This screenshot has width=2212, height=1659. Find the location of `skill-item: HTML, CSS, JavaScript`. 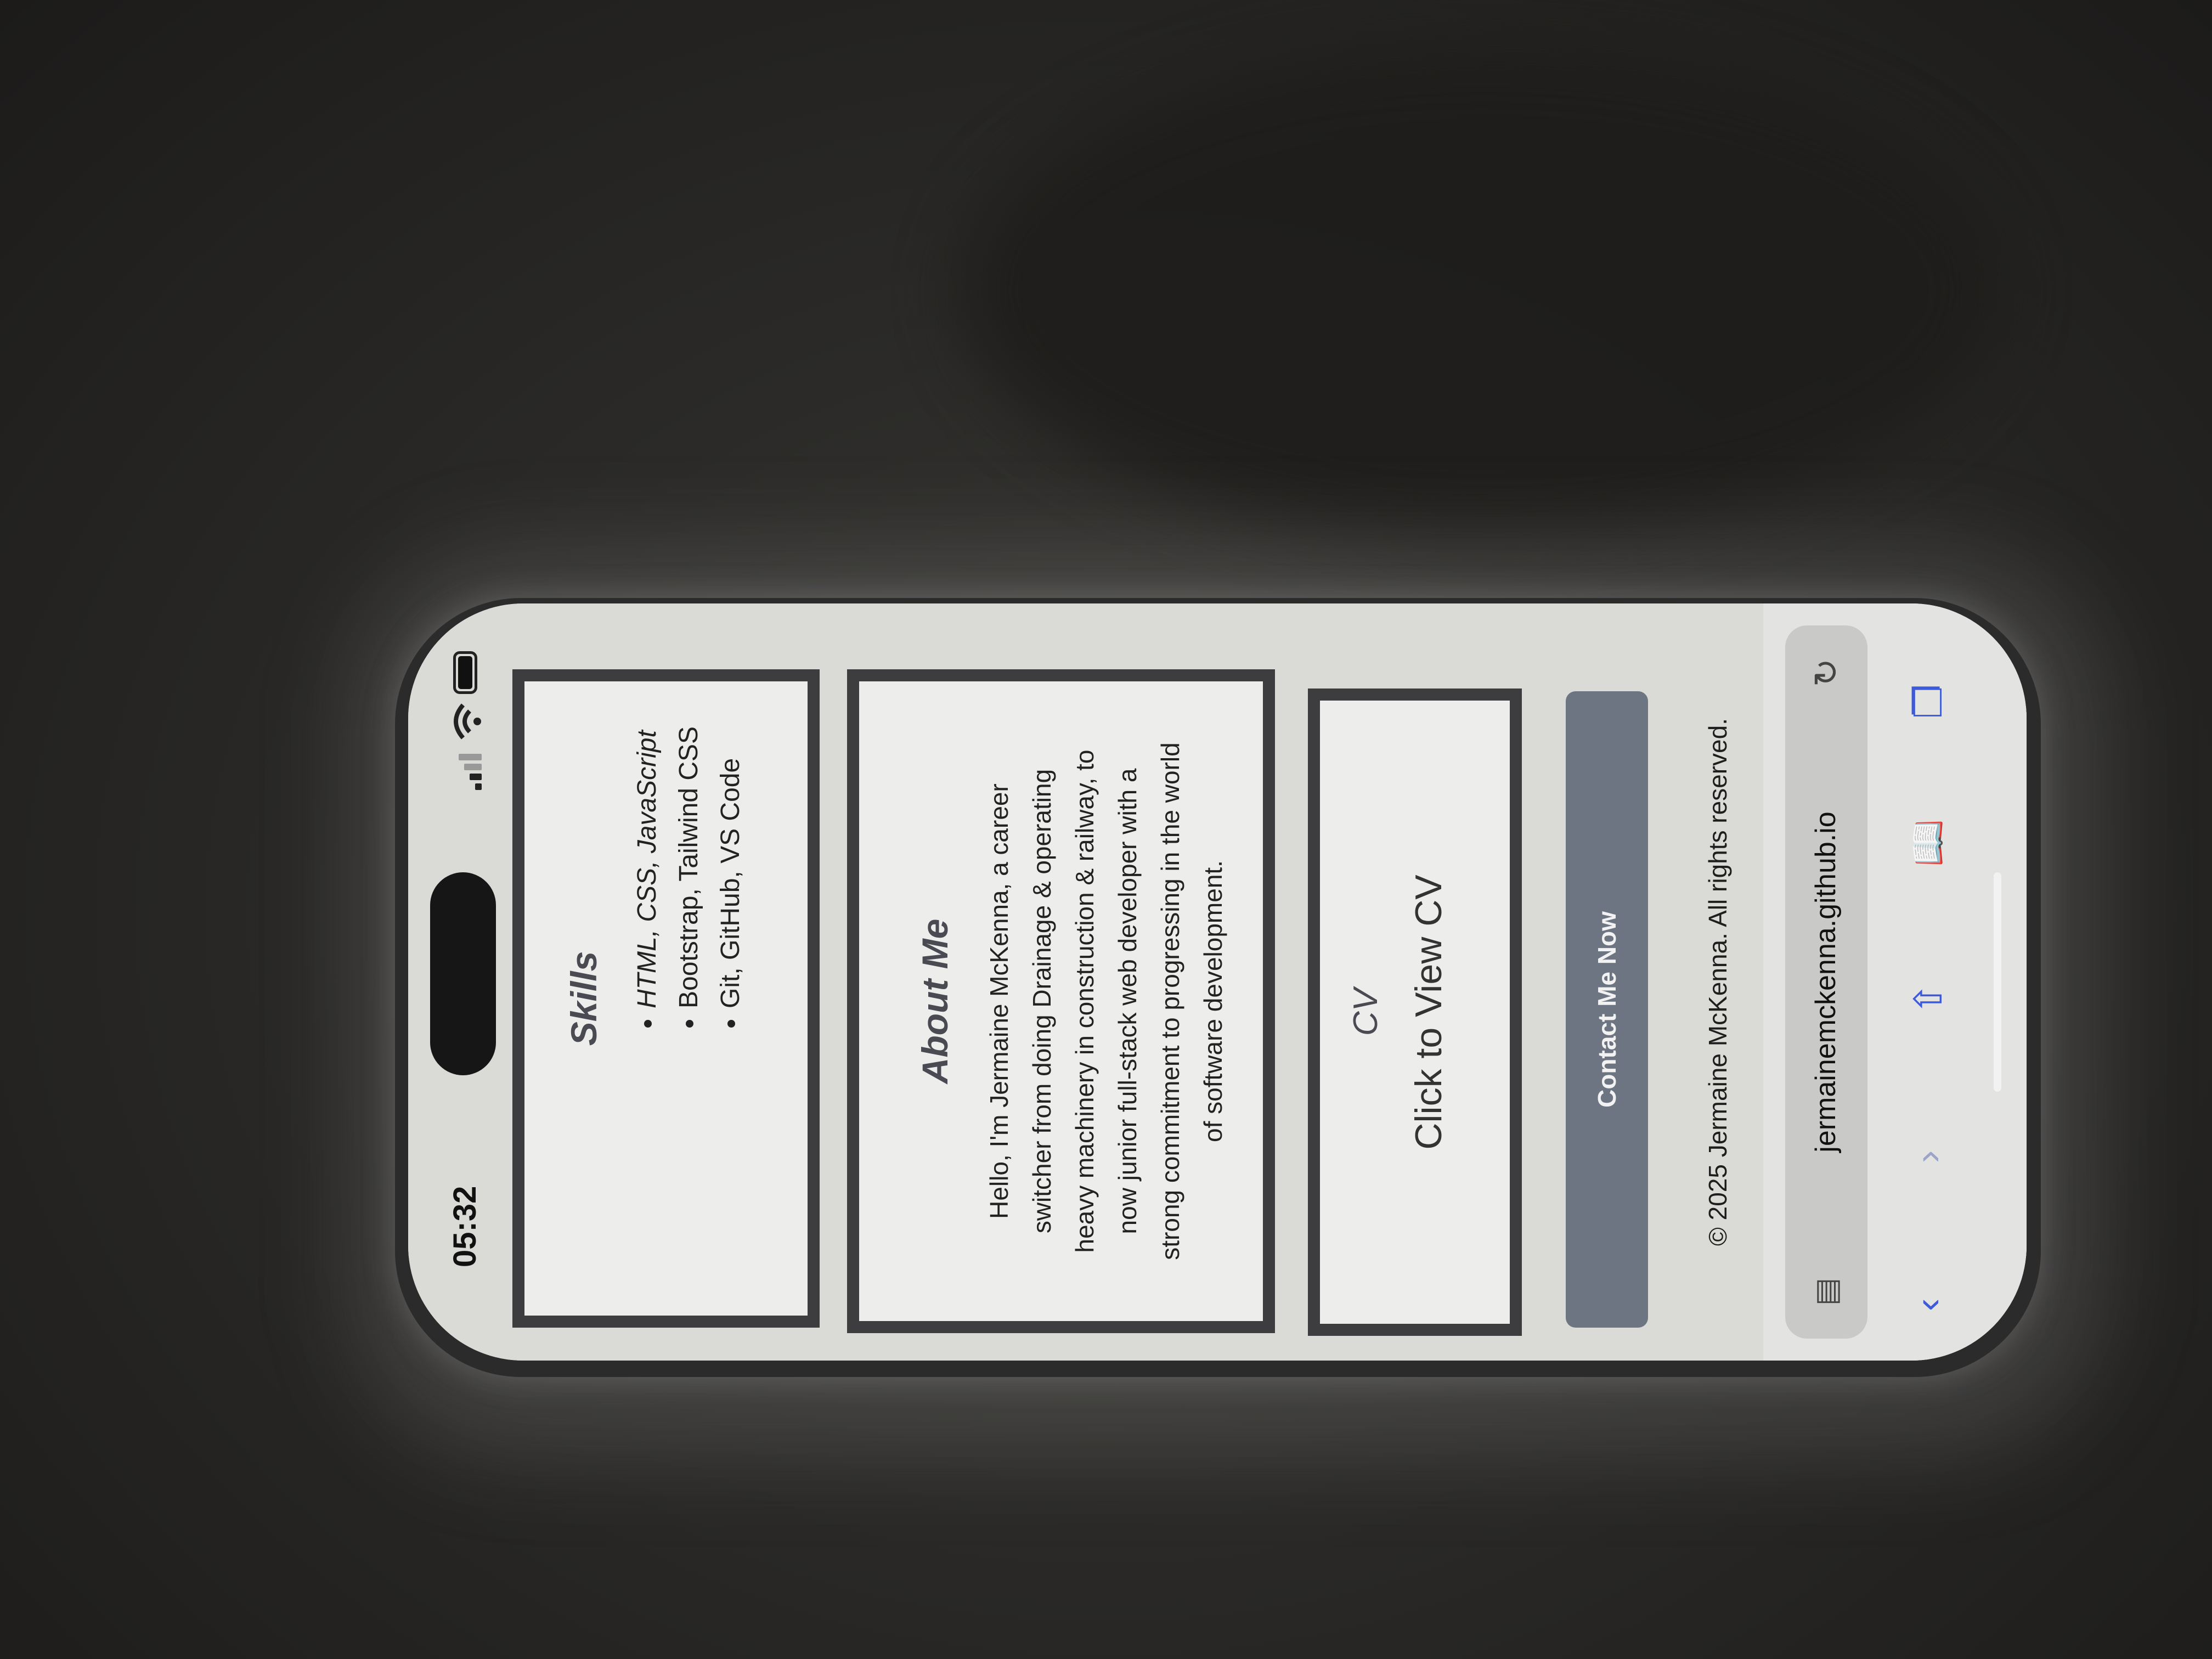

skill-item: HTML, CSS, JavaScript is located at coordinates (647, 845).